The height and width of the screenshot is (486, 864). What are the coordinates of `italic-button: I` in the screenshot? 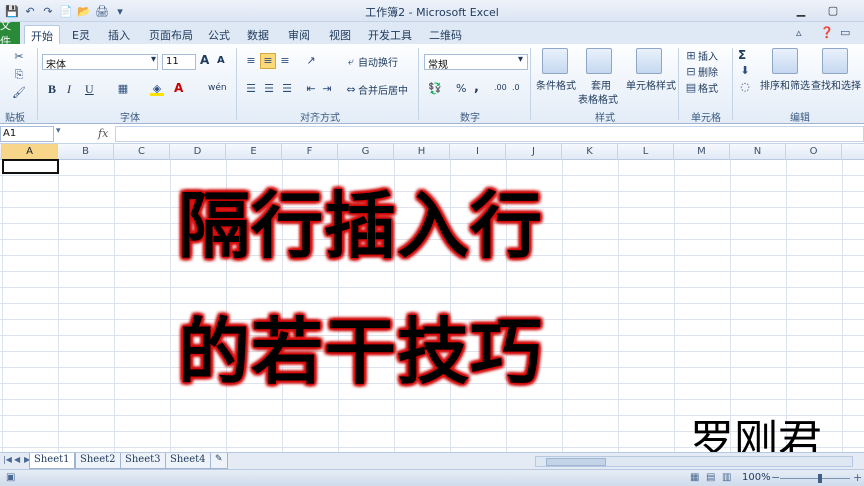 It's located at (69, 89).